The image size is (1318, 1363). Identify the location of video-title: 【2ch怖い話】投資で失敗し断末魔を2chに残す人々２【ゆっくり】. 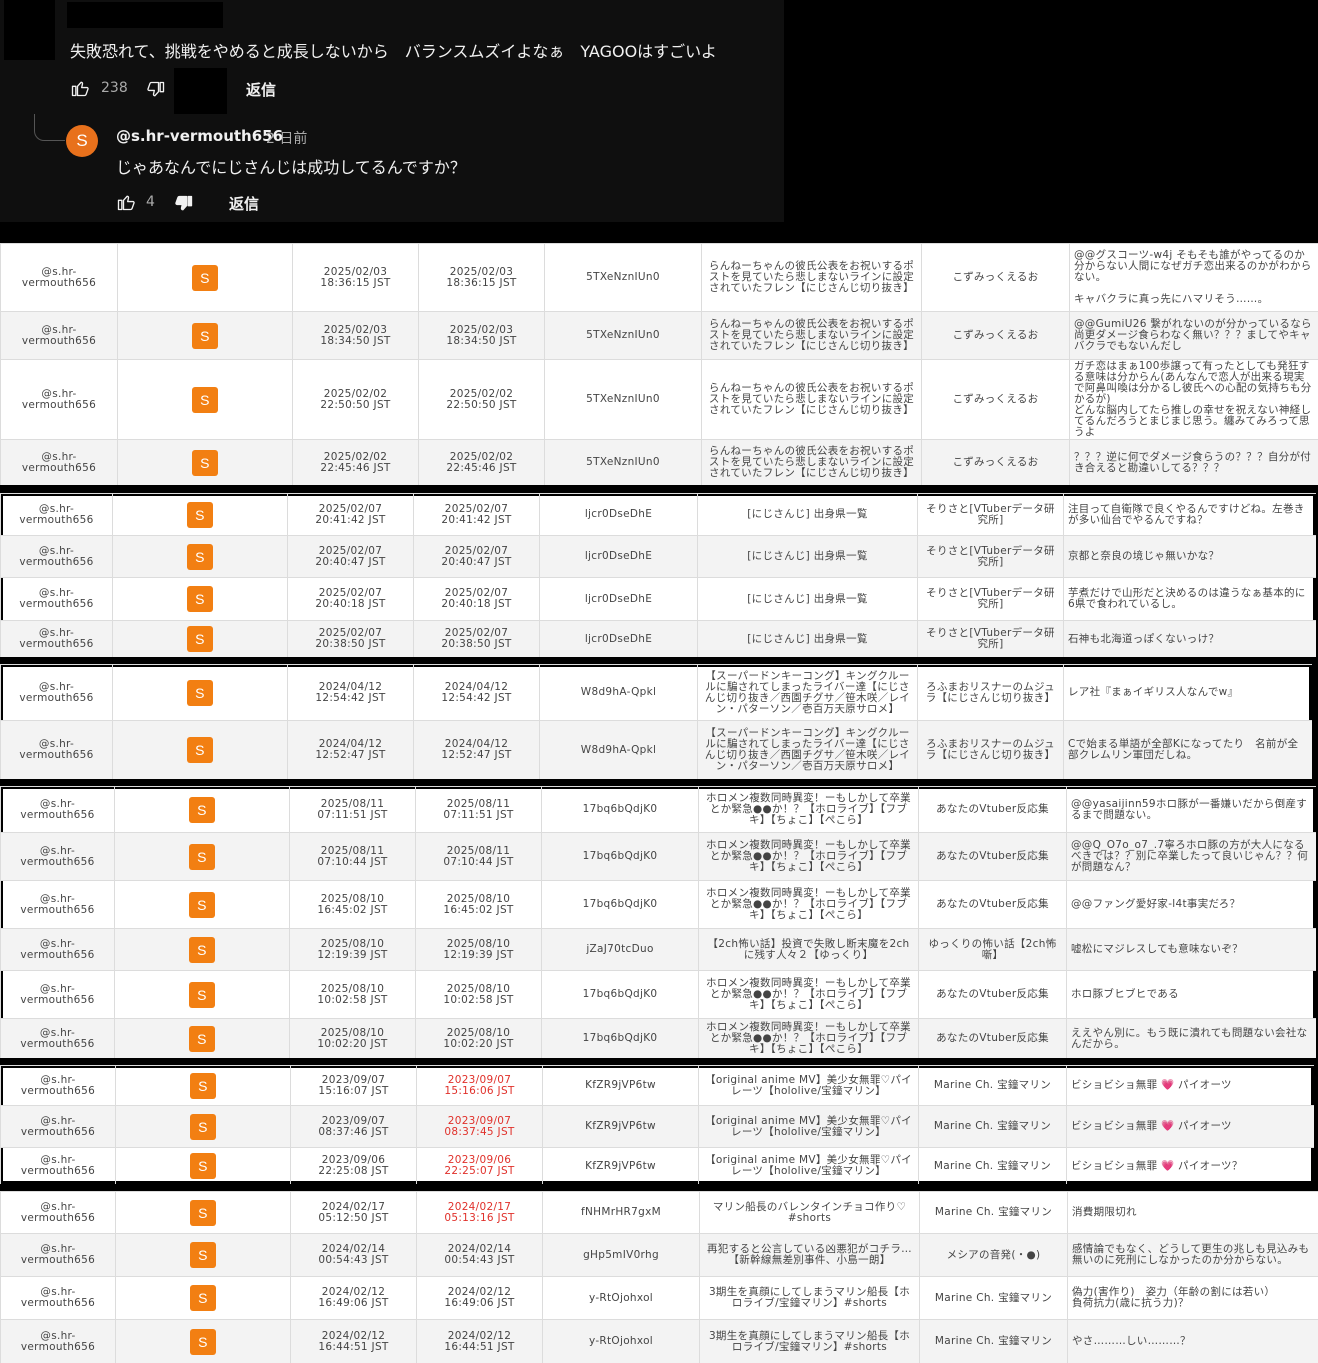
(808, 949).